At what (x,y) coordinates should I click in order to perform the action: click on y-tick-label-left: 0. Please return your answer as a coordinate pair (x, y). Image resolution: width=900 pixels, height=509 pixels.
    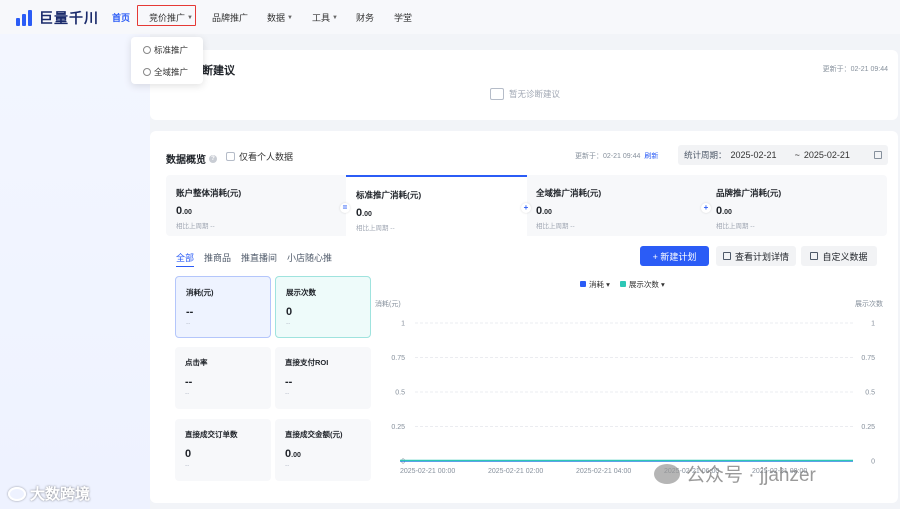
    Looking at the image, I should click on (403, 462).